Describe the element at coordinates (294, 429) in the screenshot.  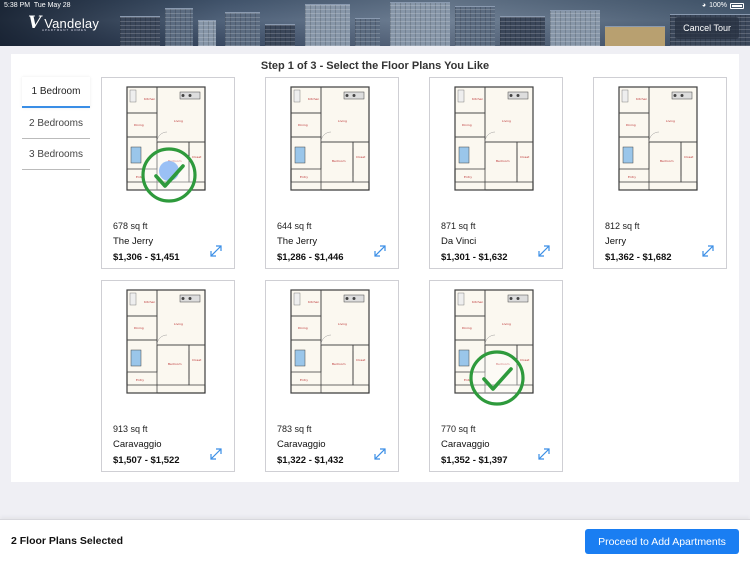
I see `card-sqft: 783 sq ft` at that location.